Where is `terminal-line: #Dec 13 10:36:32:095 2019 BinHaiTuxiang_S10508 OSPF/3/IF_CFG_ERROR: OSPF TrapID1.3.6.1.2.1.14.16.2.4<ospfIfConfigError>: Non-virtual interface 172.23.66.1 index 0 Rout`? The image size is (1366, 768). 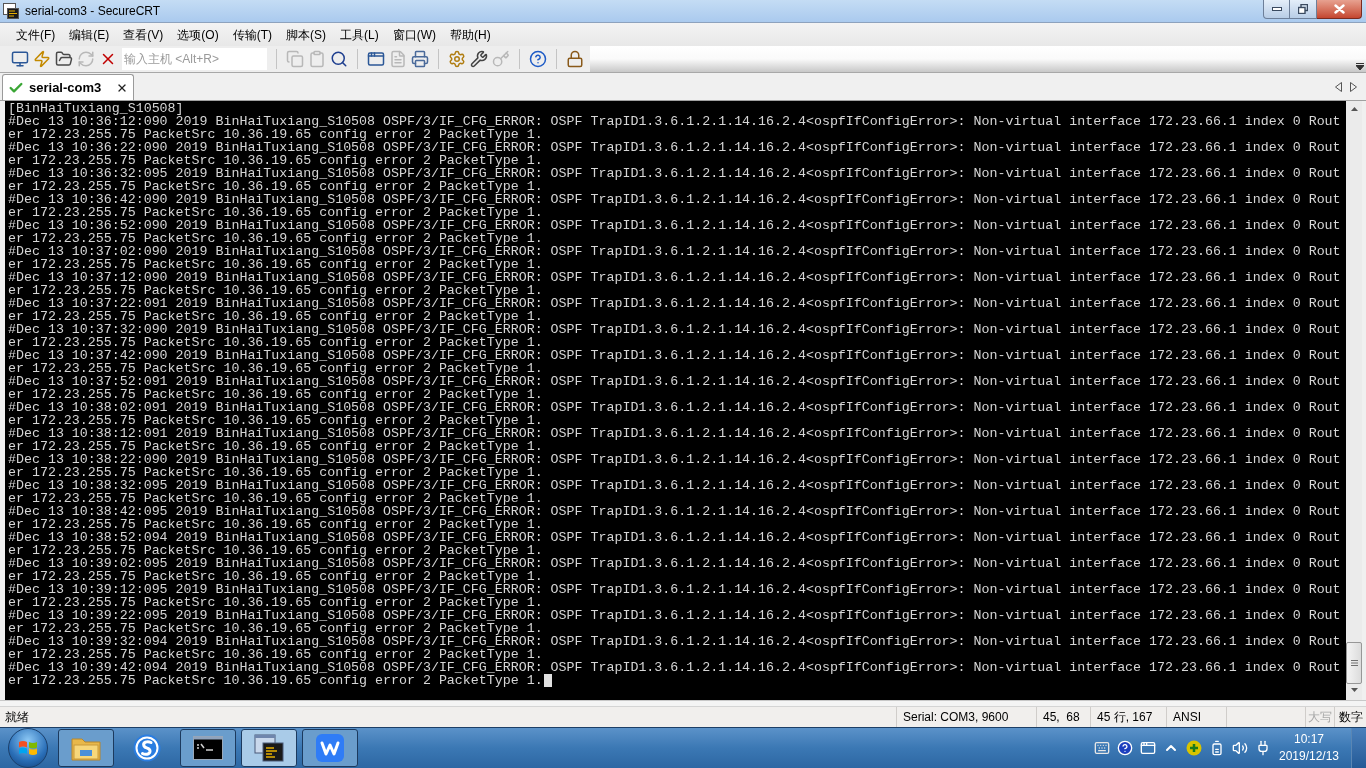
terminal-line: #Dec 13 10:36:32:095 2019 BinHaiTuxiang_S10508 OSPF/3/IF_CFG_ERROR: OSPF TrapID1.3.6.1.2.1.14.16.2.4<ospfIfConfigError>: Non-virtual interface 172.23.66.1 index 0 Rout is located at coordinates (674, 173).